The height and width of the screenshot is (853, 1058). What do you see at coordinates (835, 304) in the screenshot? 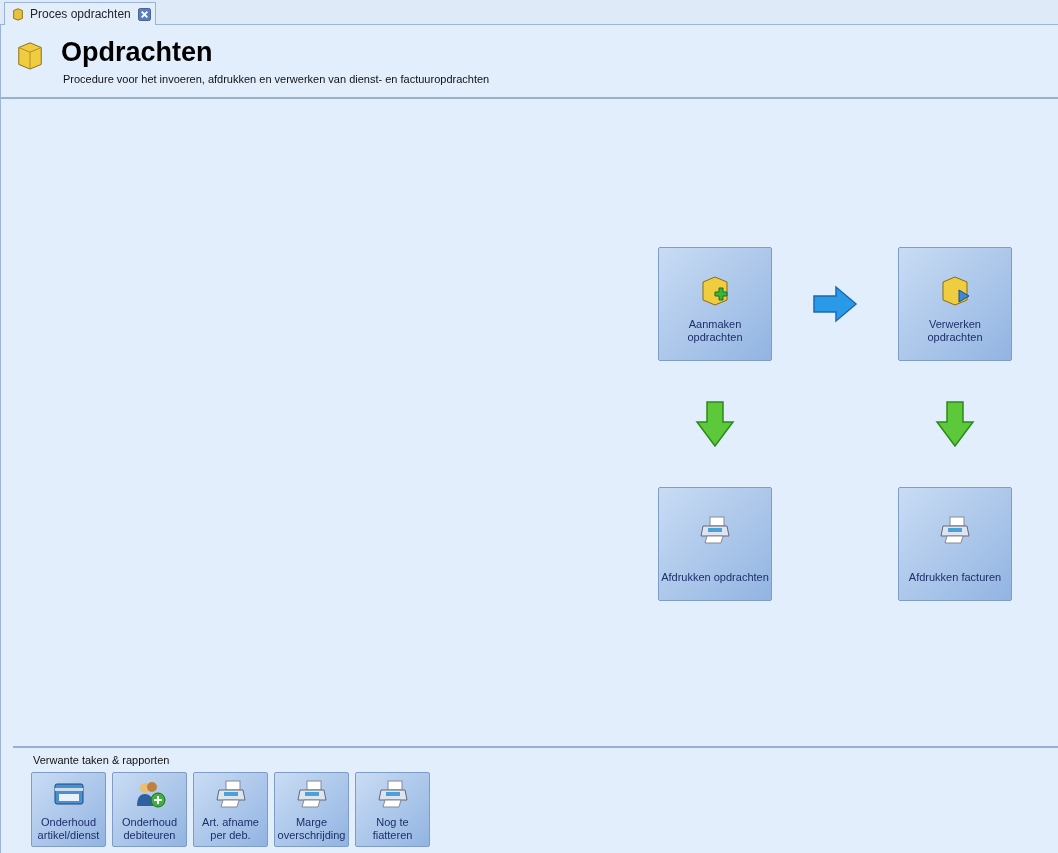
I see `right-arrow-icon` at bounding box center [835, 304].